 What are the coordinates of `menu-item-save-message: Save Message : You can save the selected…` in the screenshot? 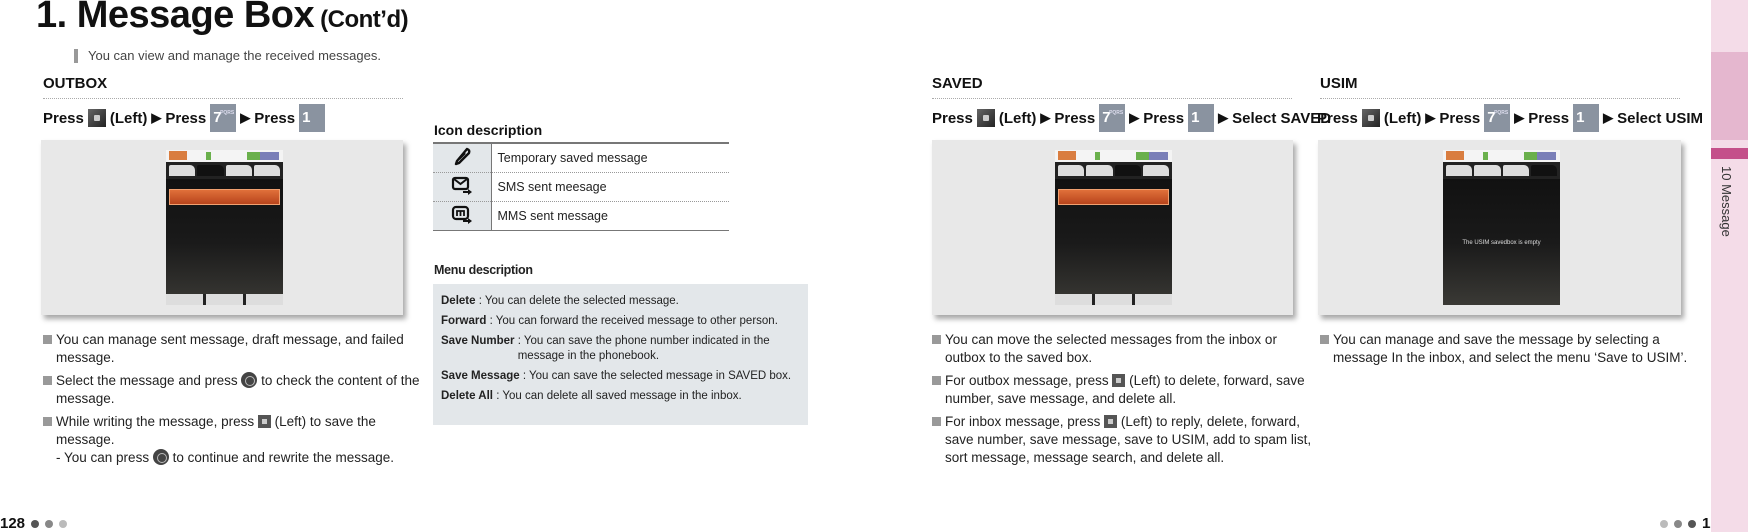 It's located at (620, 376).